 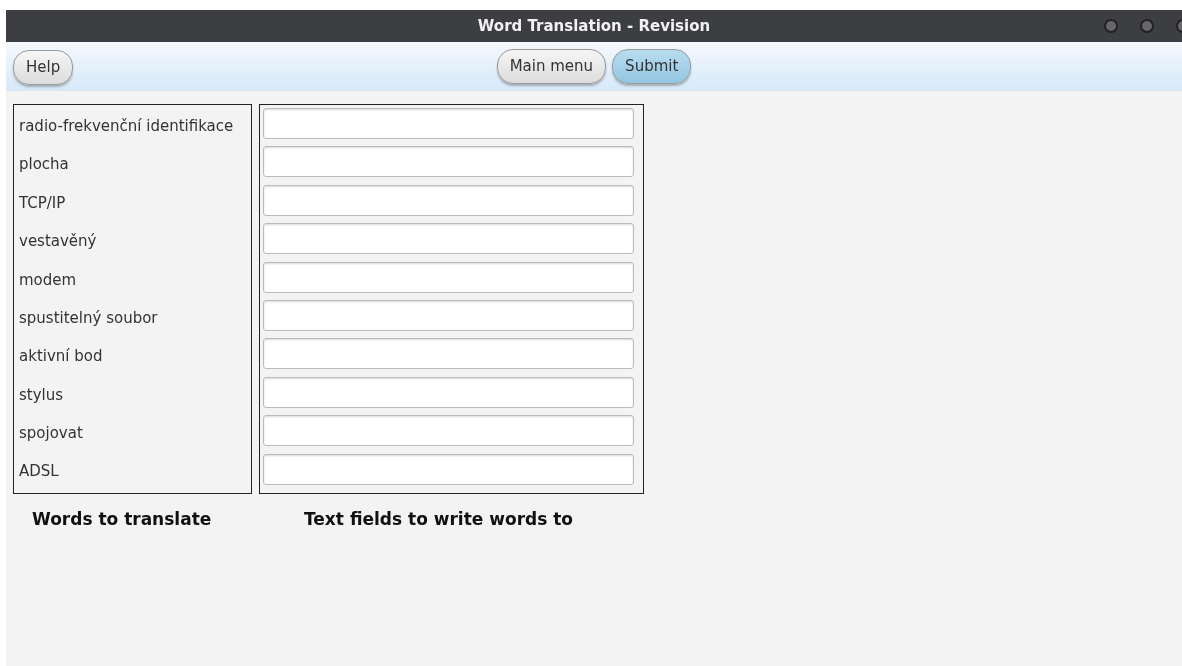 I want to click on caption: Words to translate, so click(x=122, y=519).